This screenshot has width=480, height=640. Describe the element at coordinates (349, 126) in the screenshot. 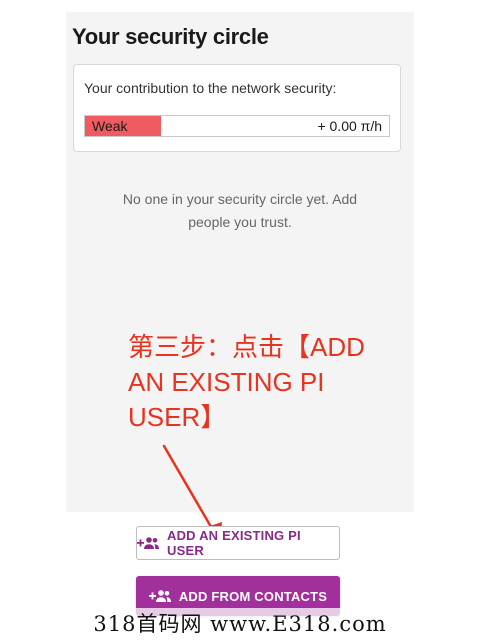

I see `mining-rate: + 0.00 π/h` at that location.